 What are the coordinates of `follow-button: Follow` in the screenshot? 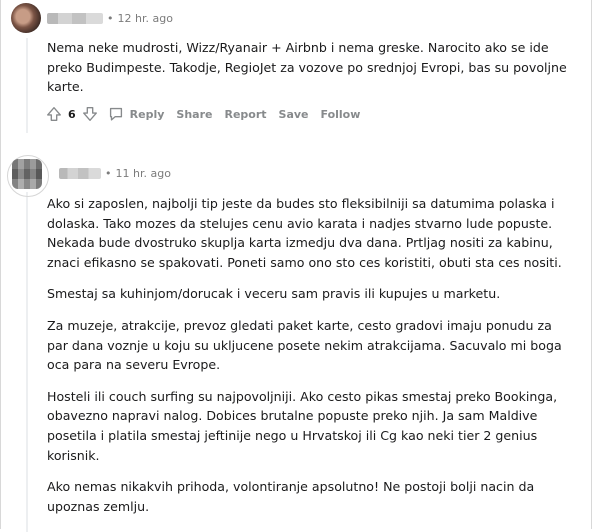 It's located at (341, 114).